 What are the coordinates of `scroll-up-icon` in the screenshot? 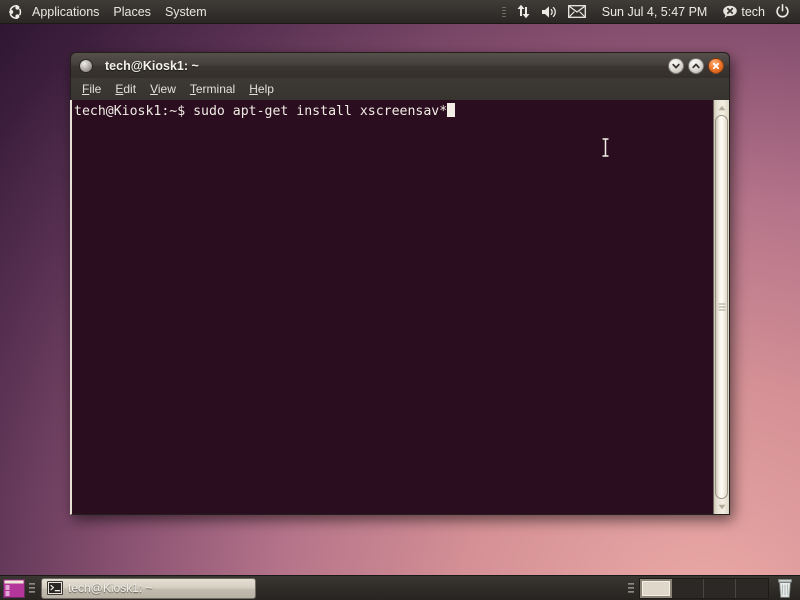 It's located at (722, 107).